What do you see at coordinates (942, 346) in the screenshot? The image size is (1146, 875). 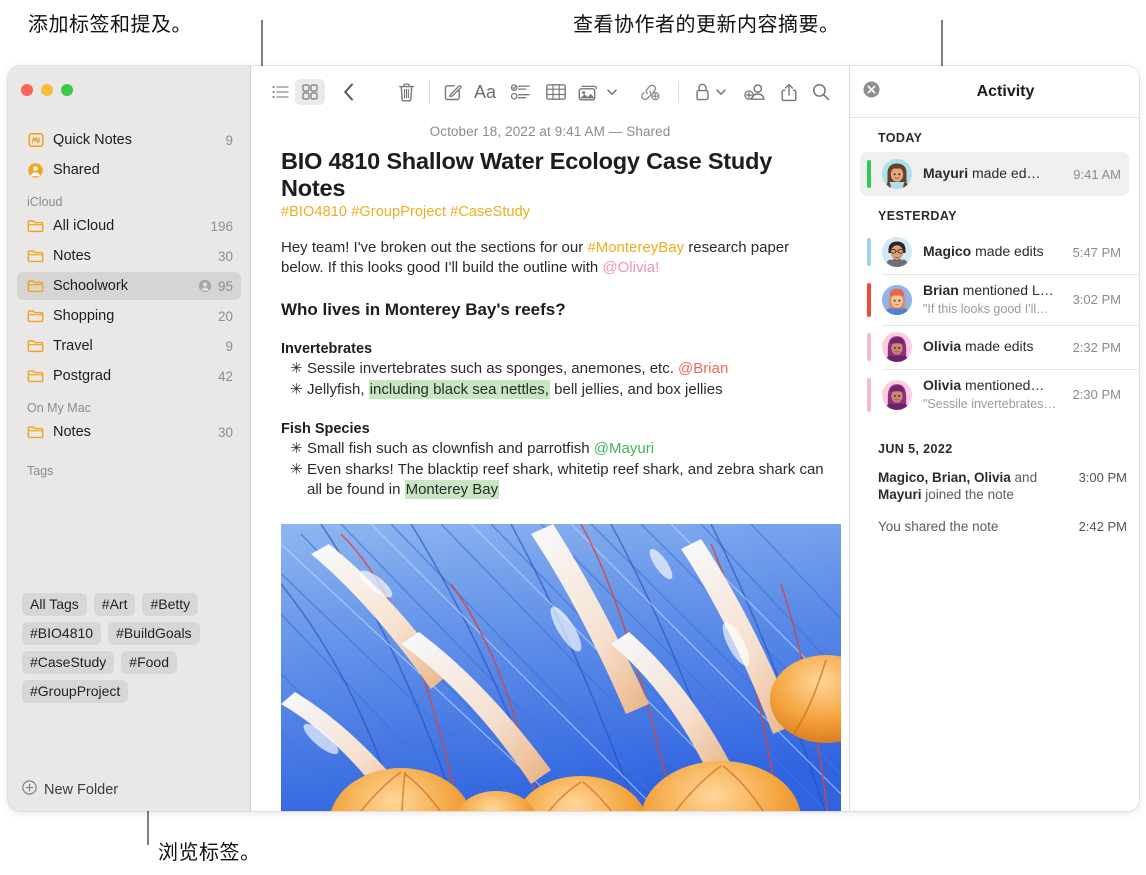 I see `activity-person-name: Olivia` at bounding box center [942, 346].